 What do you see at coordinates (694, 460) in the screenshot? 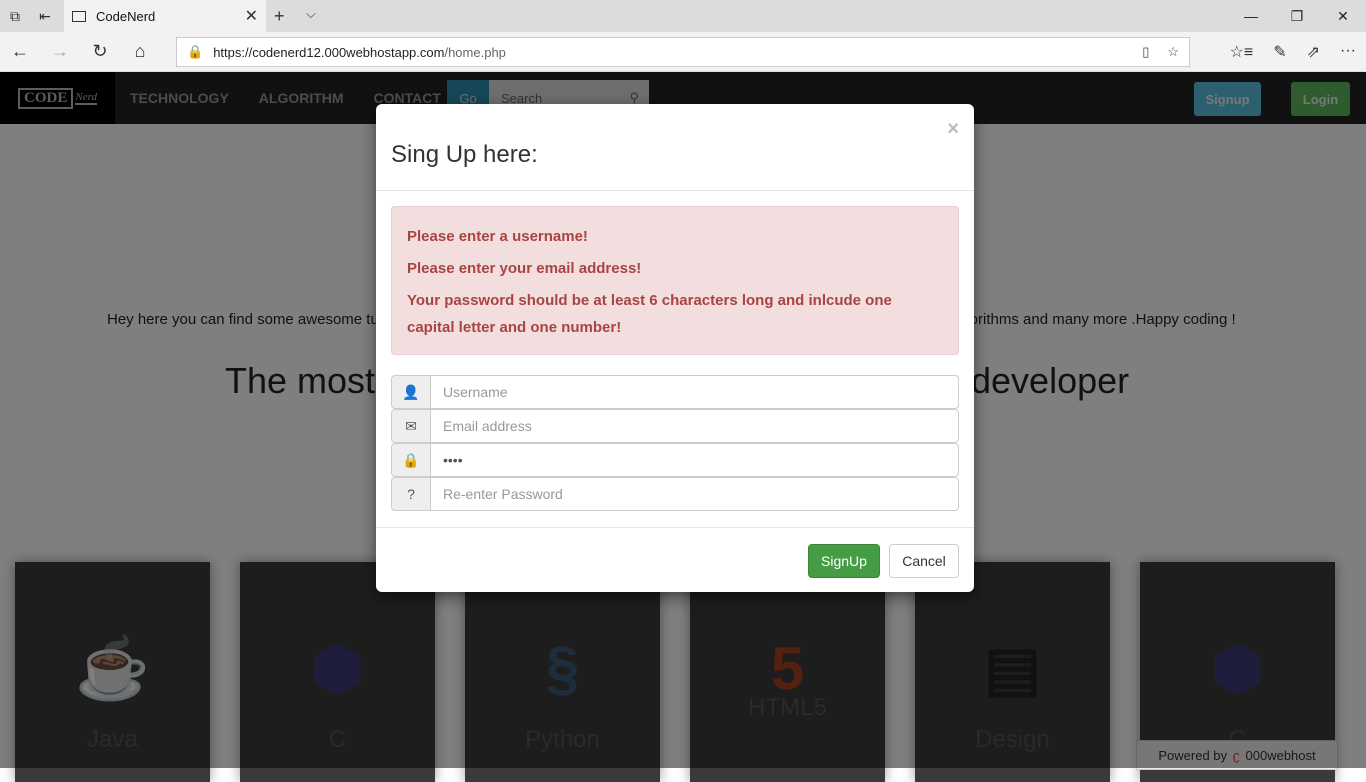
I see `password-input` at bounding box center [694, 460].